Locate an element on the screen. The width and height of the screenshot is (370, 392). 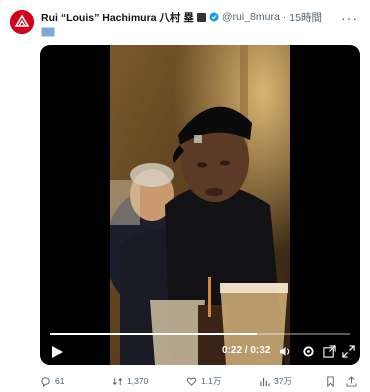
fullscreen-icon is located at coordinates (348, 351).